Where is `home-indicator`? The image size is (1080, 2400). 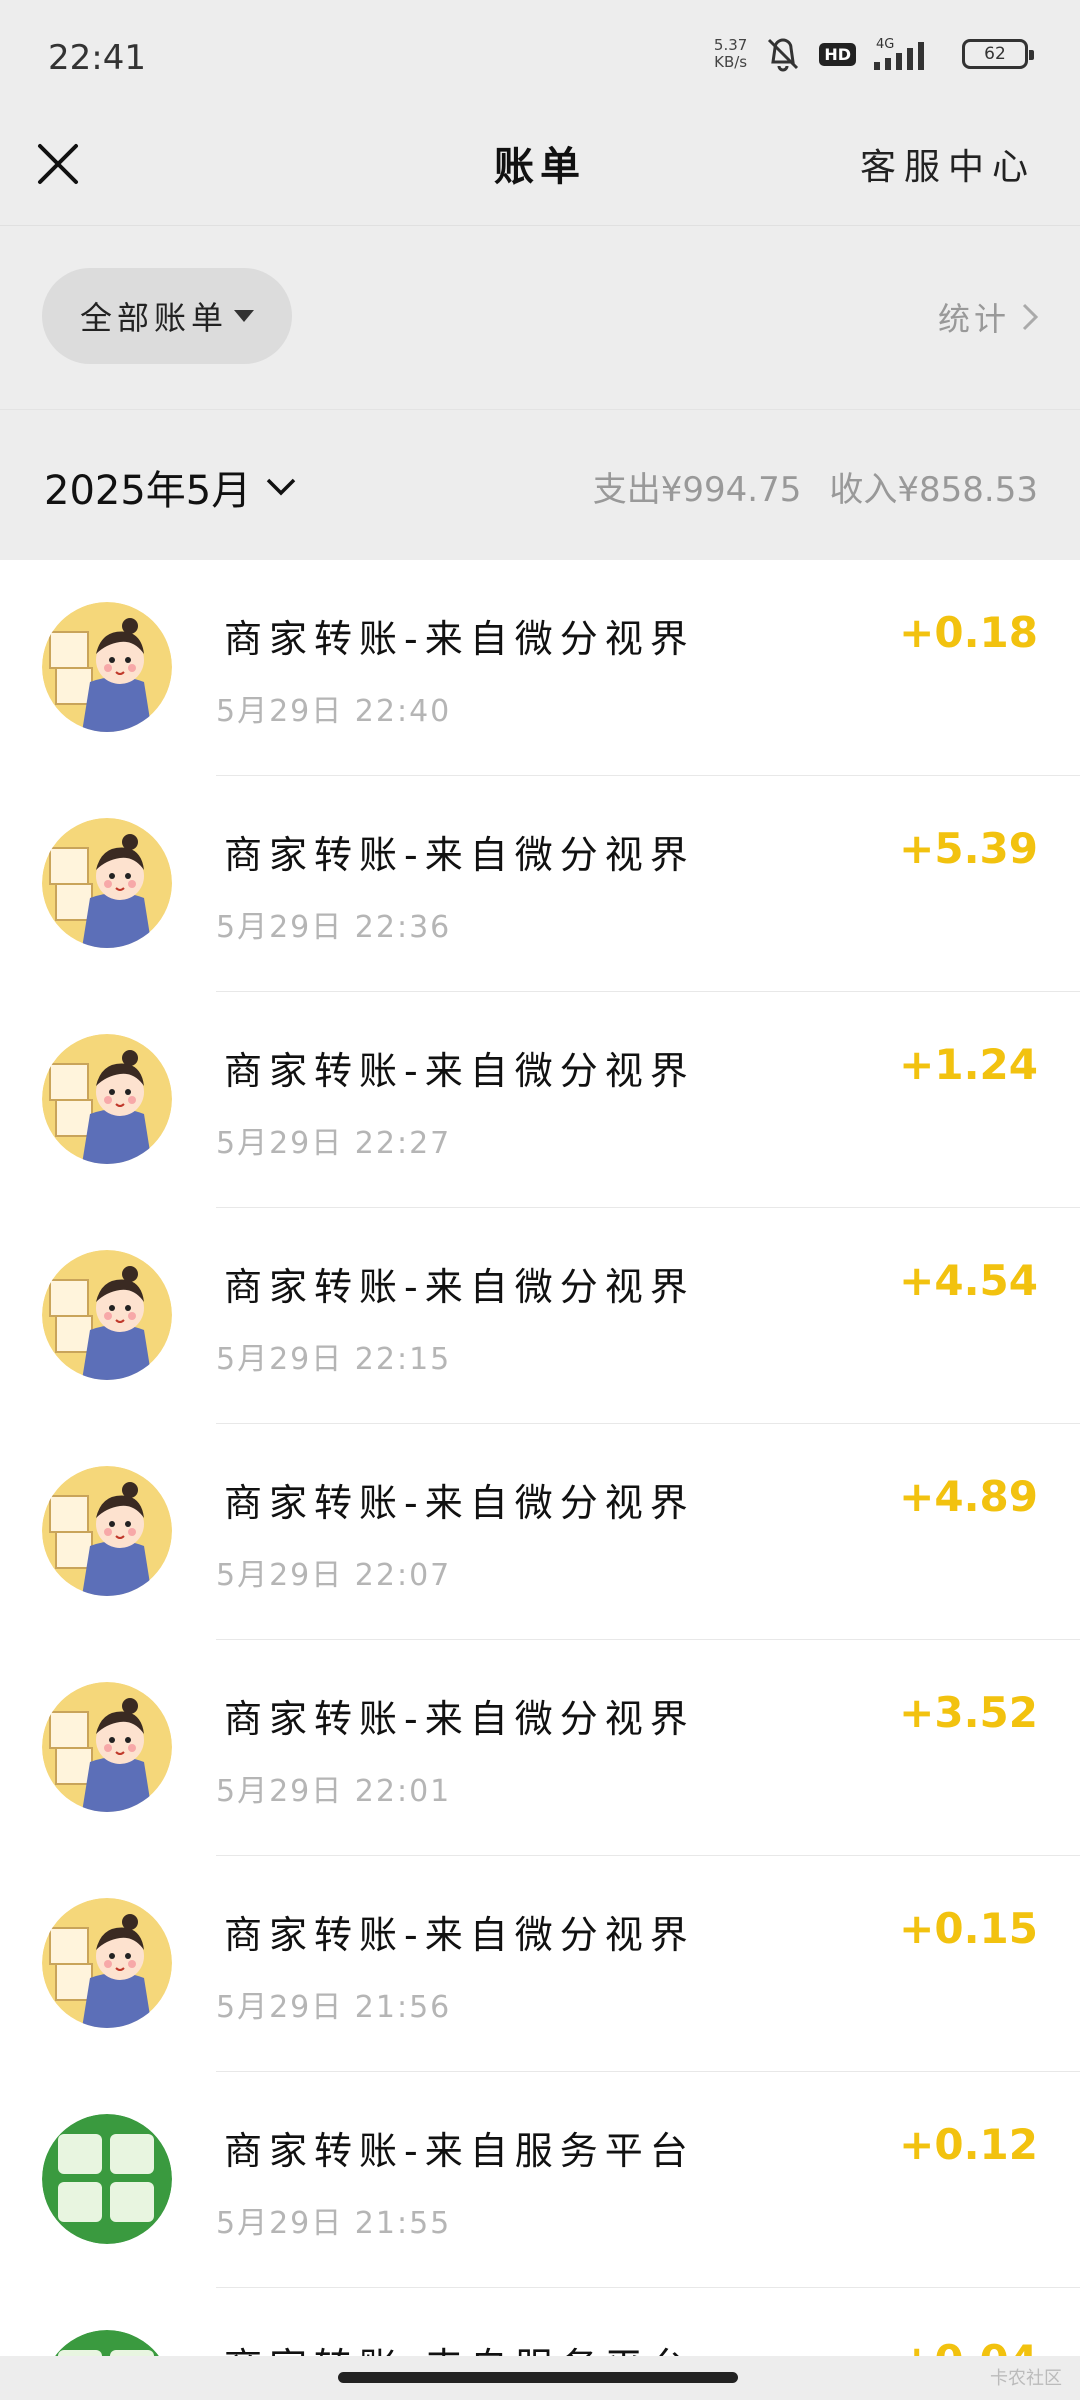
home-indicator is located at coordinates (538, 2377).